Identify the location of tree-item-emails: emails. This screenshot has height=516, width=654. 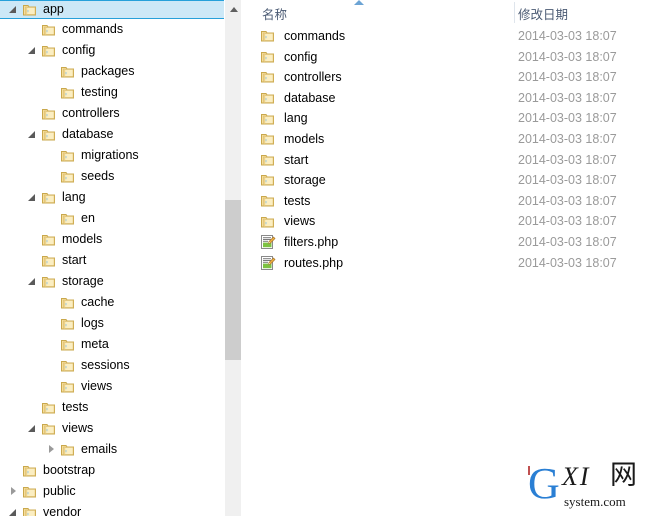
(120, 449).